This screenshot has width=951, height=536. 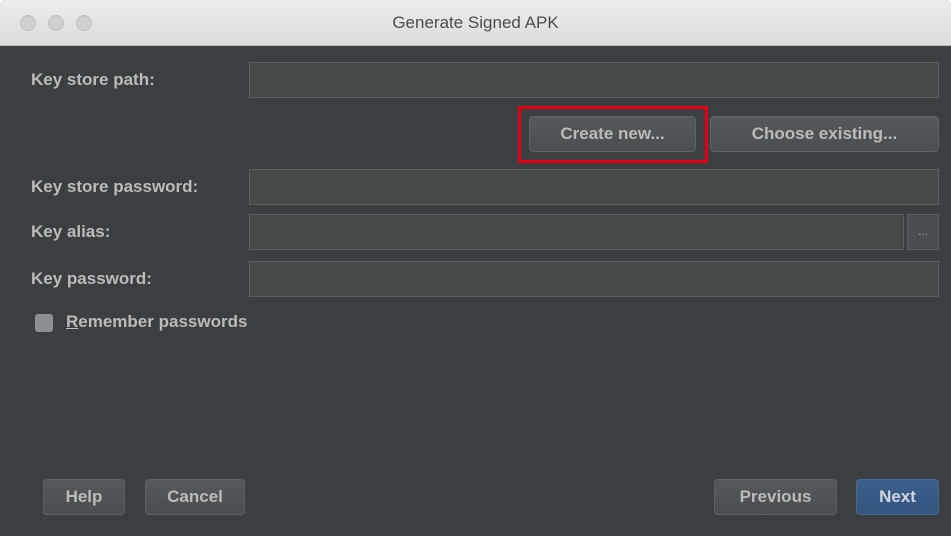 I want to click on key-alias-field, so click(x=576, y=232).